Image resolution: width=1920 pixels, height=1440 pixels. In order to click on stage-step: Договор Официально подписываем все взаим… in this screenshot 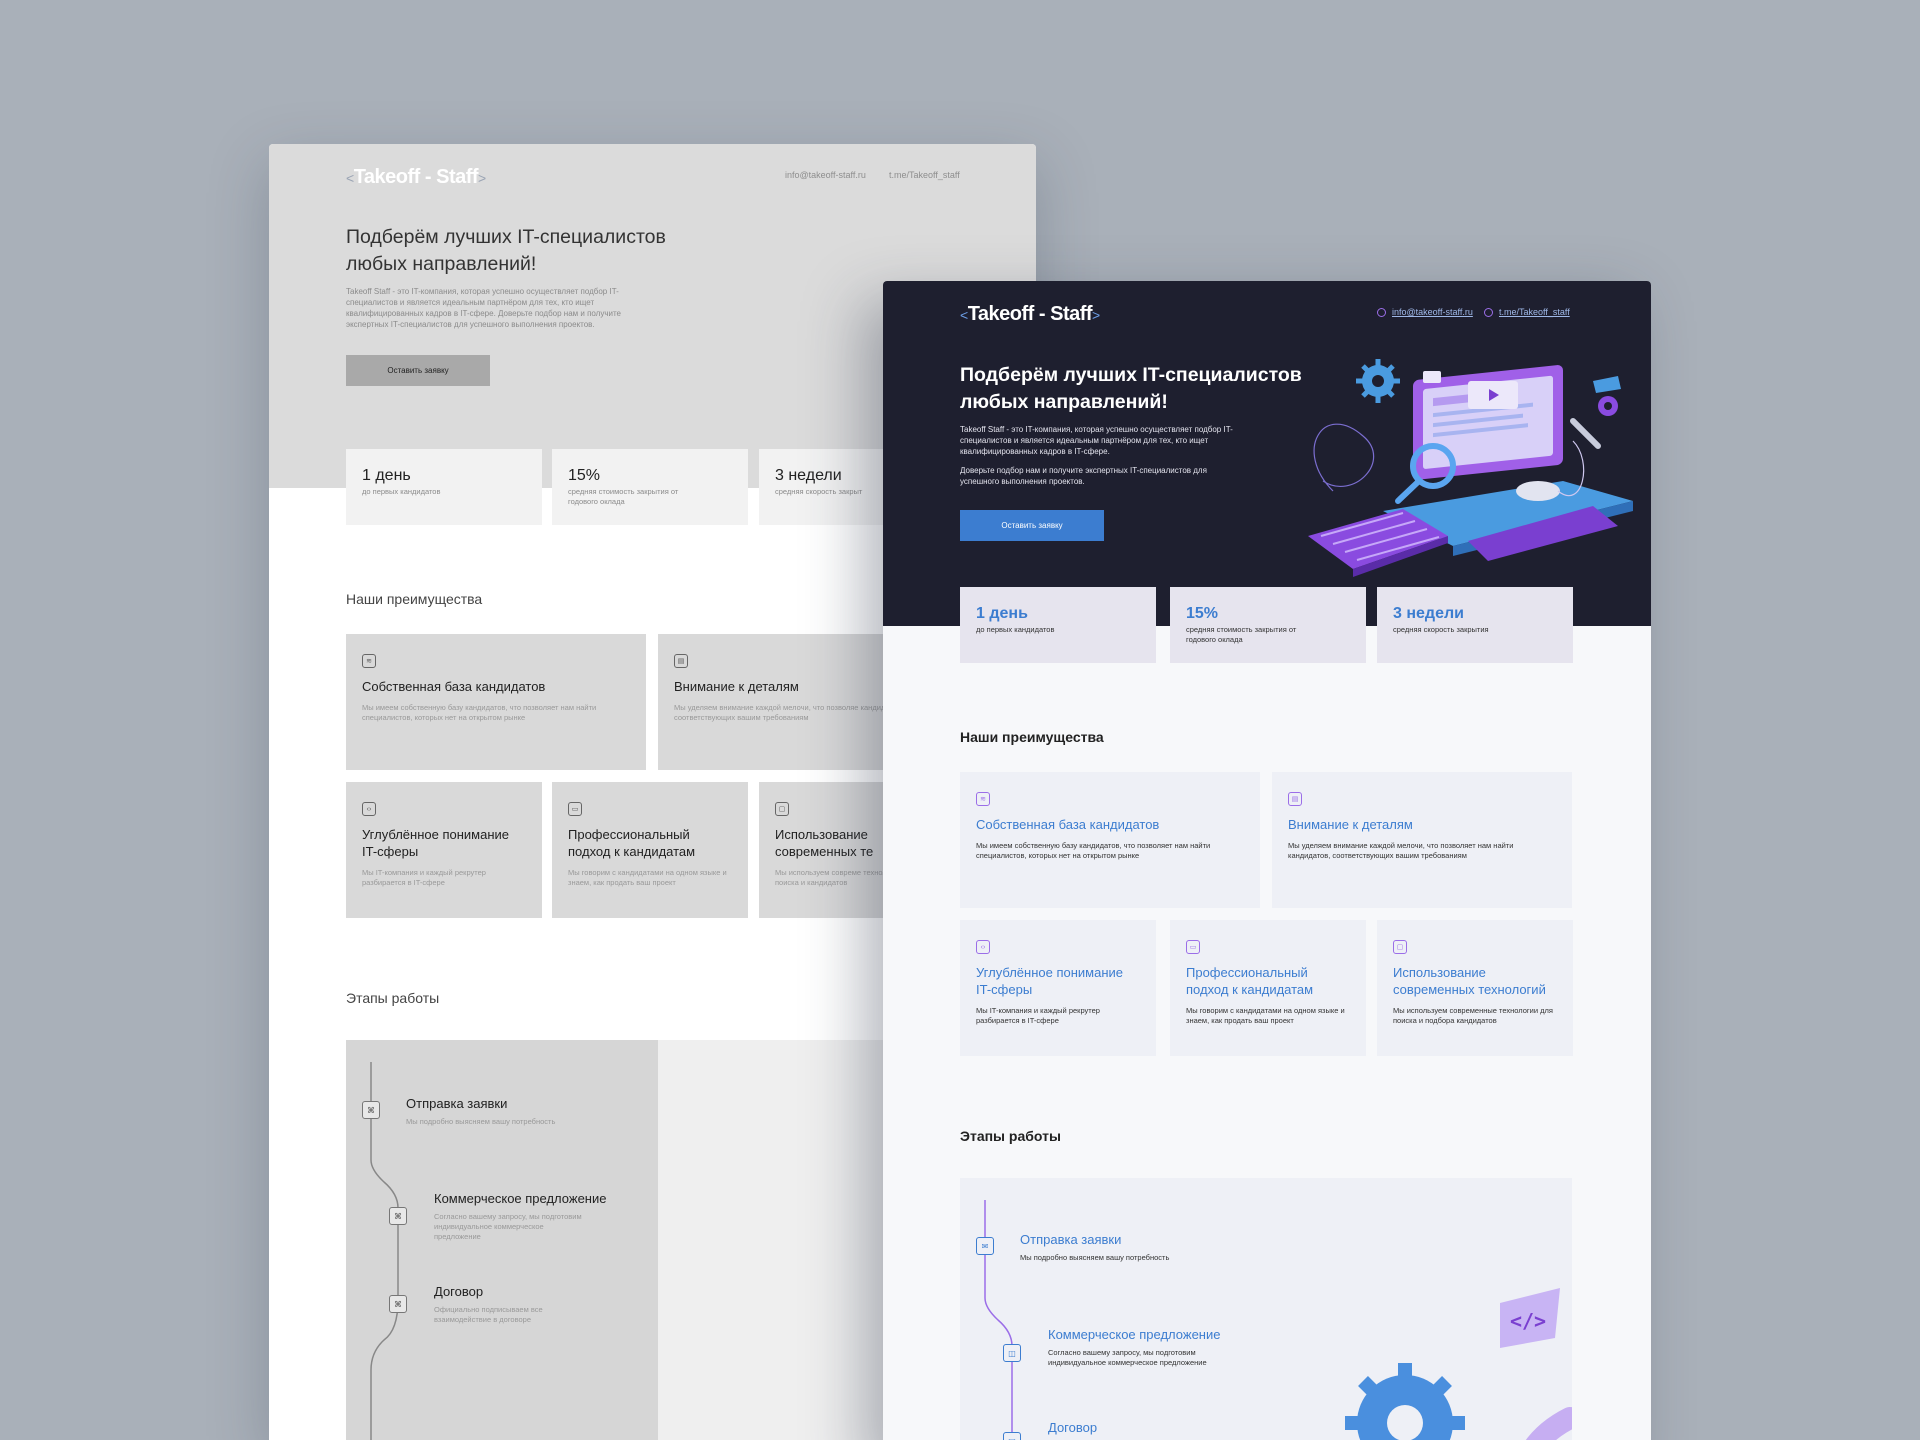, I will do `click(488, 1304)`.